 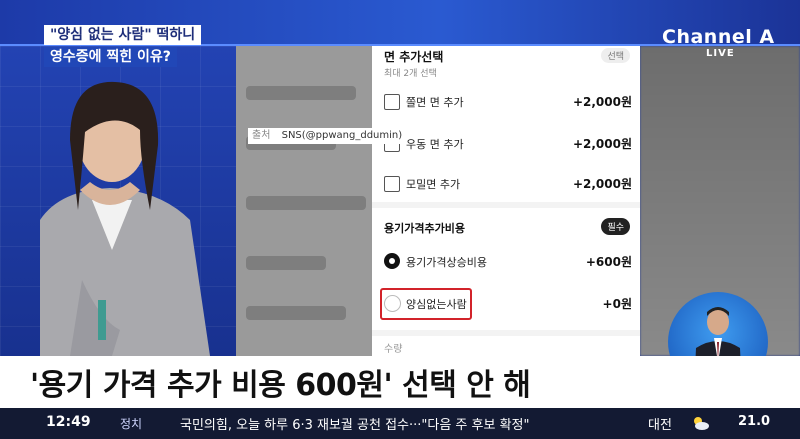 What do you see at coordinates (342, 135) in the screenshot?
I see `source-value: SNS(@ppwang_ddumin)` at bounding box center [342, 135].